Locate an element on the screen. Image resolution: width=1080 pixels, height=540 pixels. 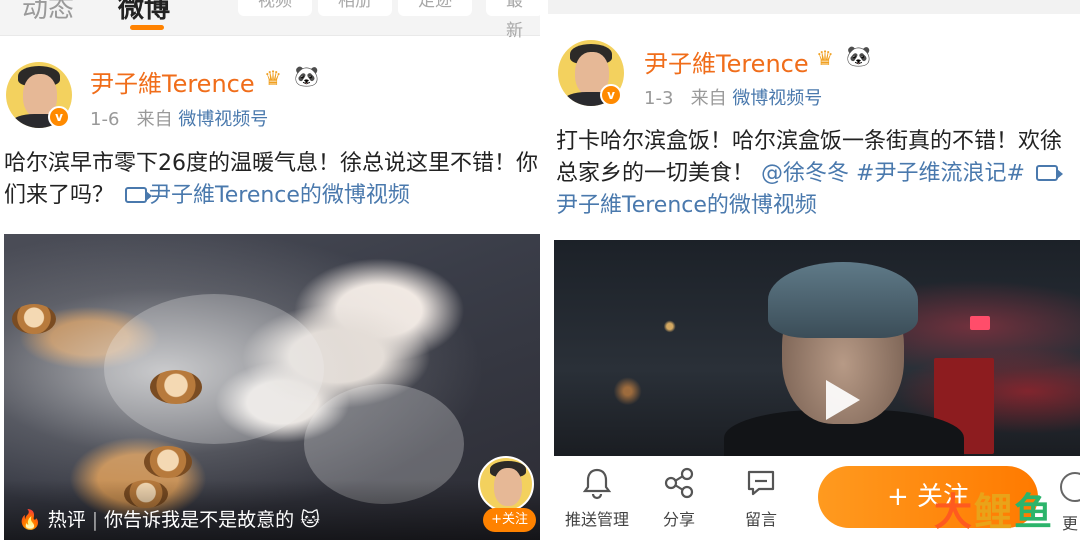
tab-dynamic: 动态 is located at coordinates (48, 12).